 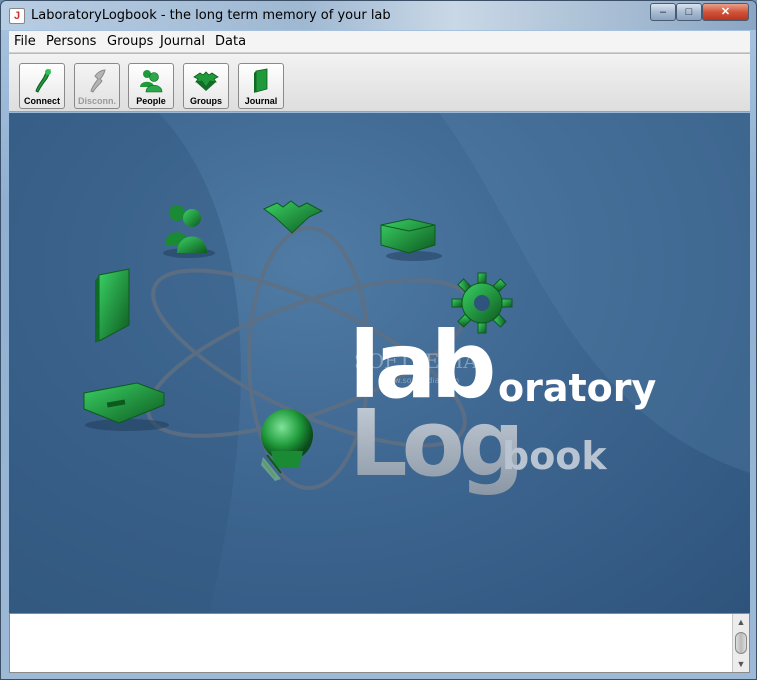 What do you see at coordinates (379, 643) in the screenshot?
I see `log-output-area: ▲ ▼` at bounding box center [379, 643].